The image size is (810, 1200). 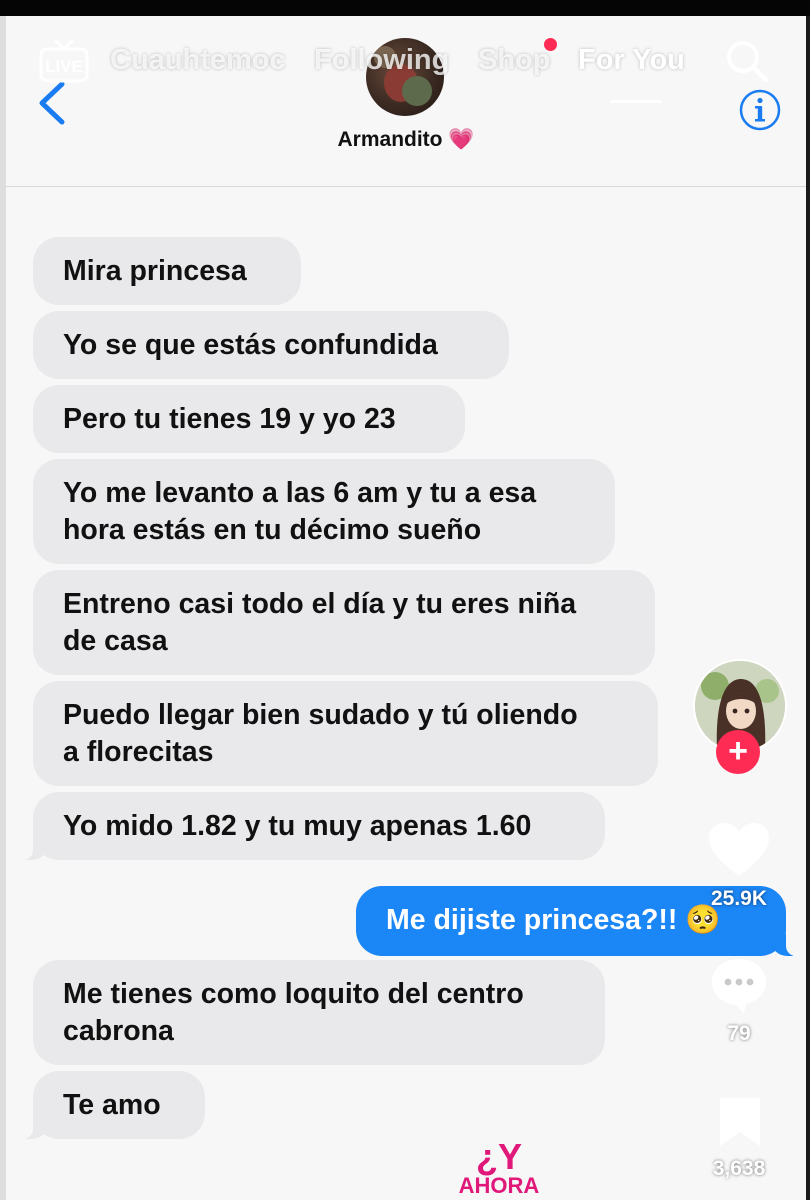 I want to click on left-edge, so click(x=3, y=608).